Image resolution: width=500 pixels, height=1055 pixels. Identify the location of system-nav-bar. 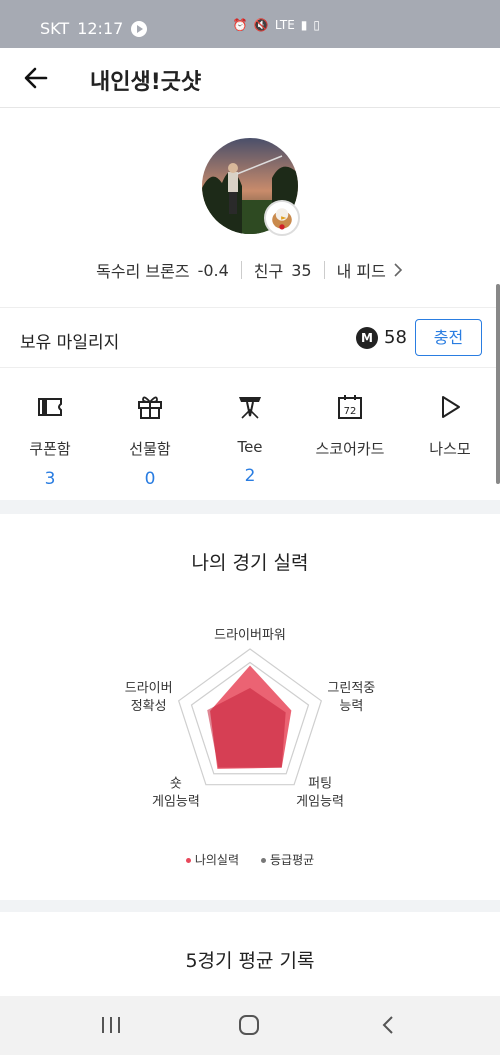
(250, 1025).